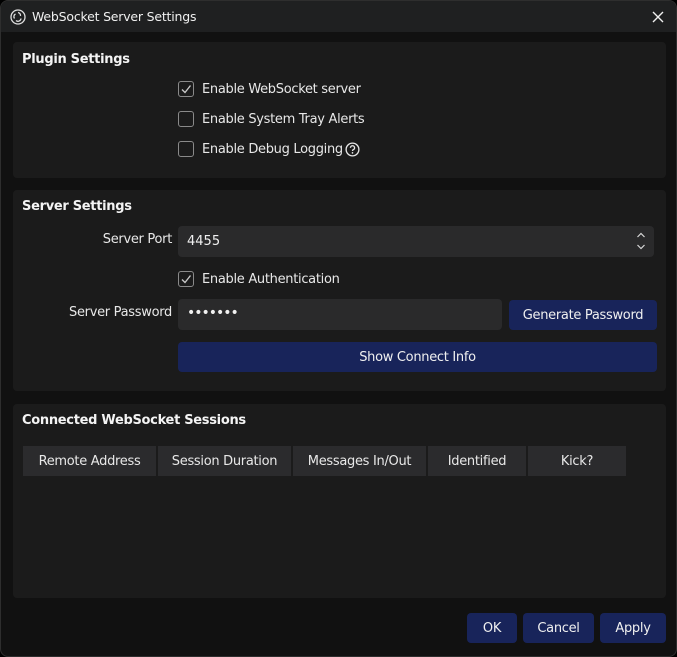 The width and height of the screenshot is (677, 657). What do you see at coordinates (359, 461) in the screenshot?
I see `column-messages-in-out: Messages In/Out` at bounding box center [359, 461].